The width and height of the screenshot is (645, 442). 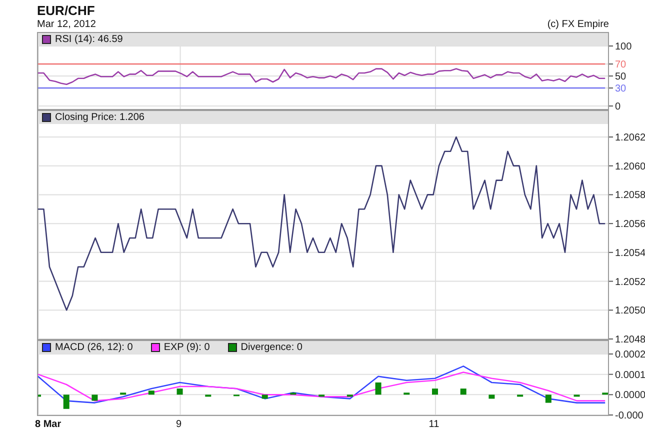 What do you see at coordinates (620, 65) in the screenshot?
I see `axis-label: 70` at bounding box center [620, 65].